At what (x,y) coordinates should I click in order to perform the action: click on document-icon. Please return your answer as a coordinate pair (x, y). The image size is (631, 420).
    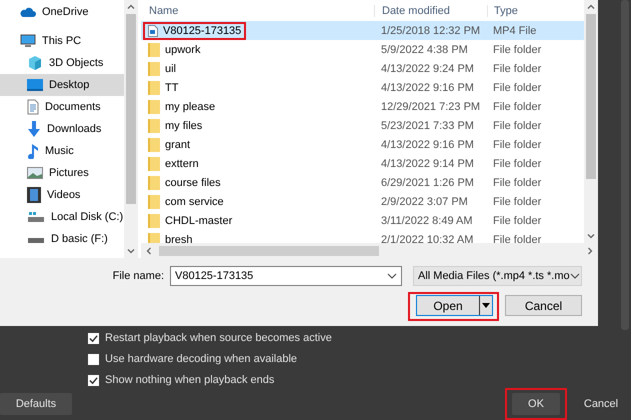
    Looking at the image, I should click on (33, 107).